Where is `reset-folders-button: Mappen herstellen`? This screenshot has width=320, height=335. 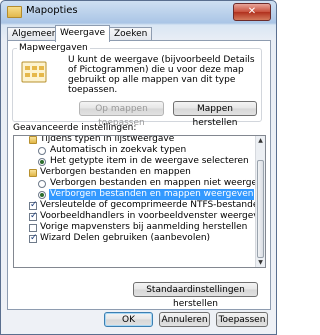
reset-folders-button: Mappen herstellen is located at coordinates (215, 114).